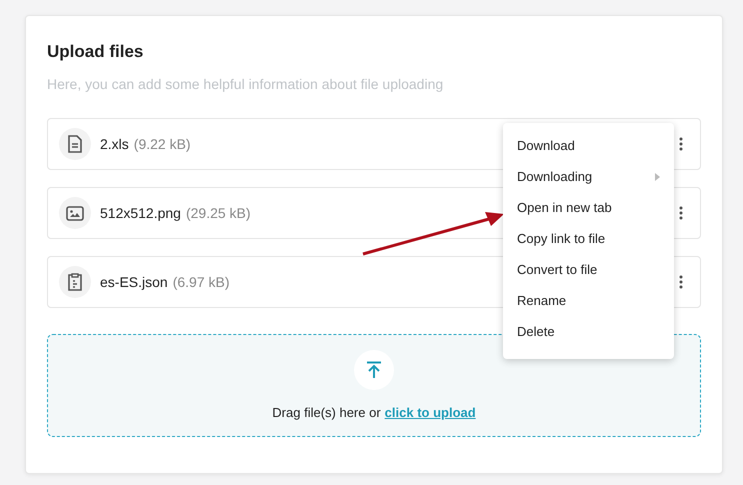 This screenshot has height=485, width=743. I want to click on card-subtitle: Here, you can add some helpful information about file uploading, so click(245, 84).